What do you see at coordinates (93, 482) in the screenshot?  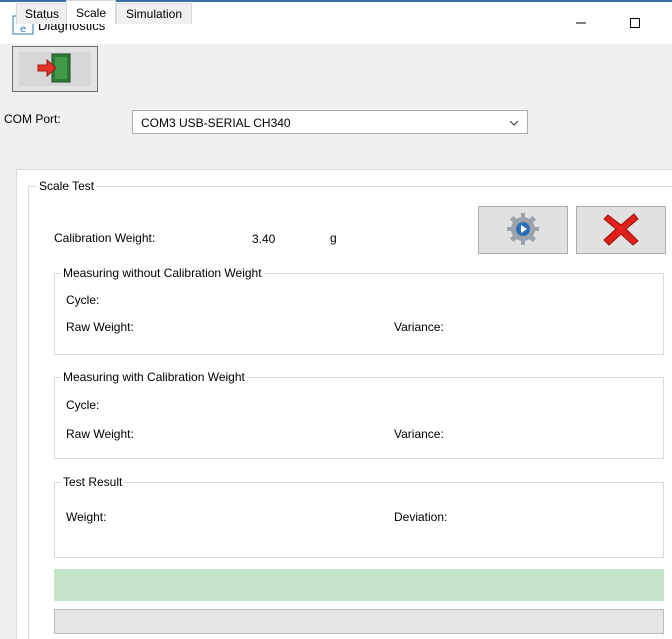 I see `test-result-title: Test Result` at bounding box center [93, 482].